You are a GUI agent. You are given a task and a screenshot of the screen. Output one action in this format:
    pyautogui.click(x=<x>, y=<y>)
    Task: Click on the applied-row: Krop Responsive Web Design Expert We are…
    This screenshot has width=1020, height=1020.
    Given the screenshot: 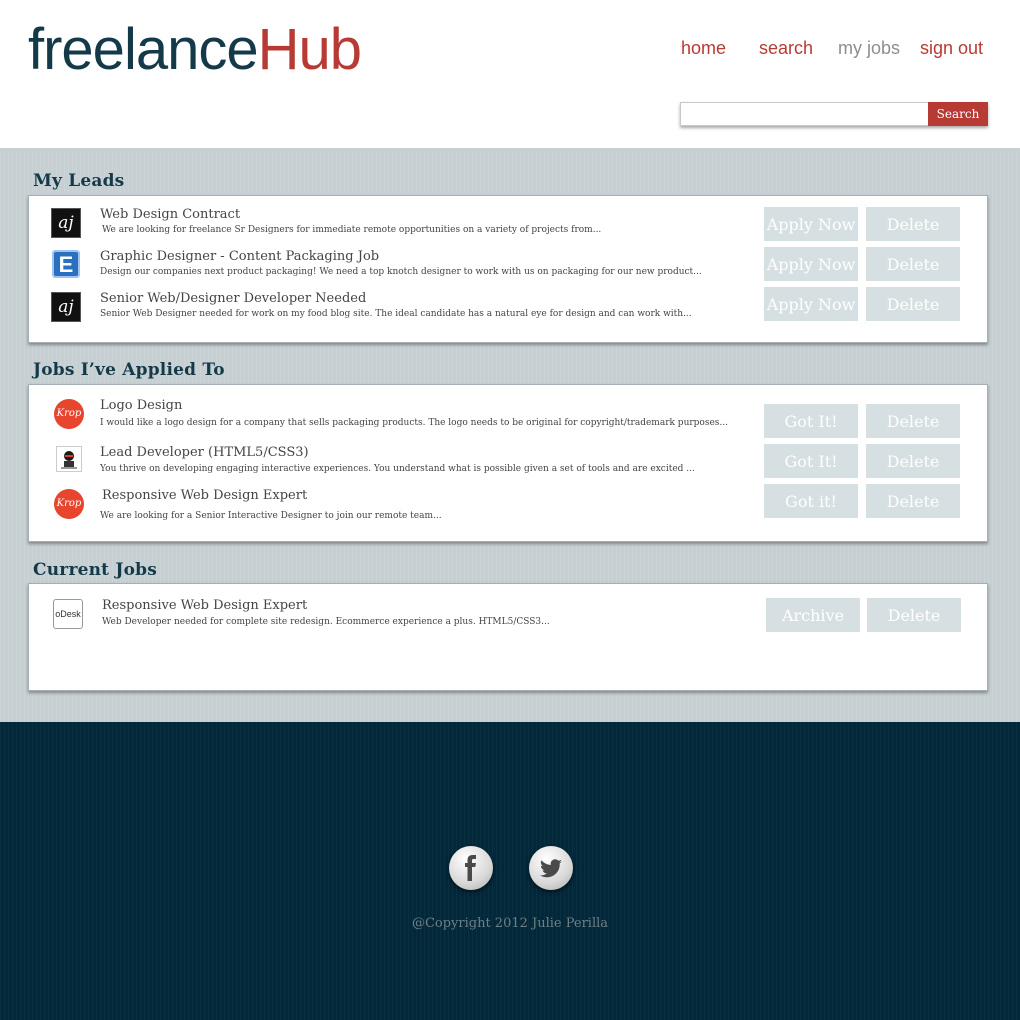 What is the action you would take?
    pyautogui.click(x=508, y=505)
    